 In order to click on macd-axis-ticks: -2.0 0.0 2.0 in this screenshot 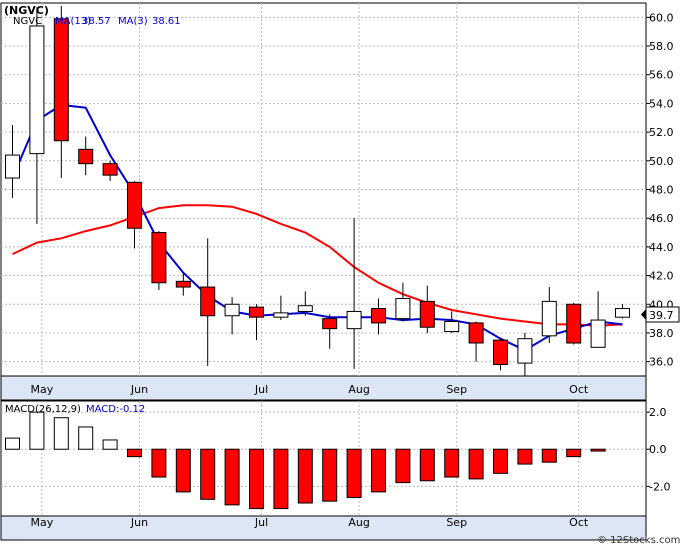, I will do `click(658, 449)`.